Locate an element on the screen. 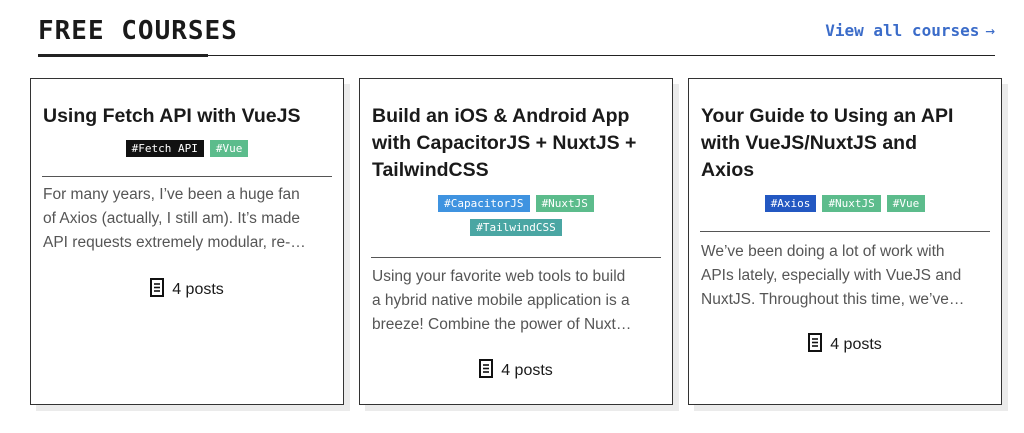 The image size is (1024, 433). tag-tailwindcss: #TailwindCSS is located at coordinates (516, 227).